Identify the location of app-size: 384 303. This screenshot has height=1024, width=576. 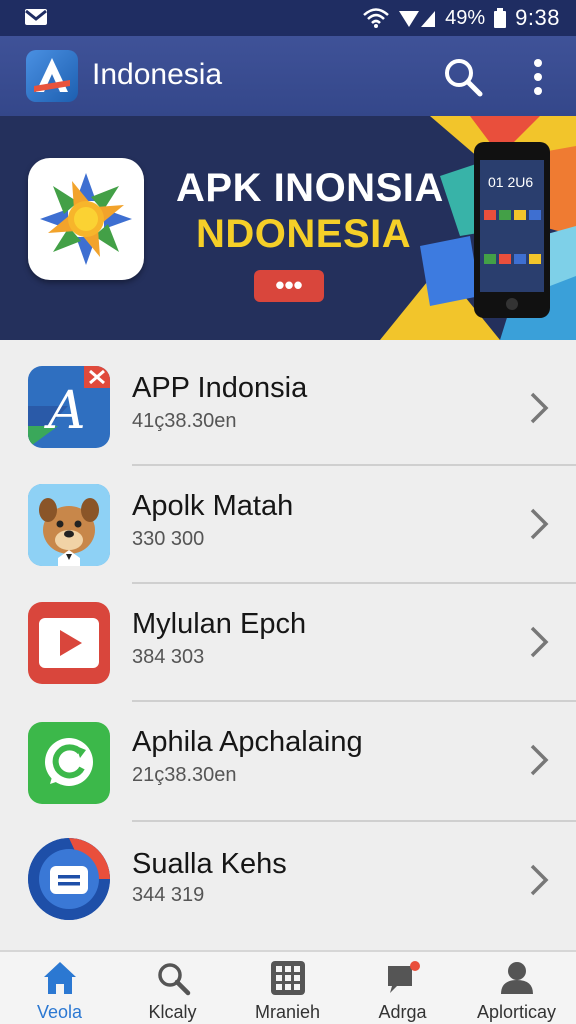
(168, 657).